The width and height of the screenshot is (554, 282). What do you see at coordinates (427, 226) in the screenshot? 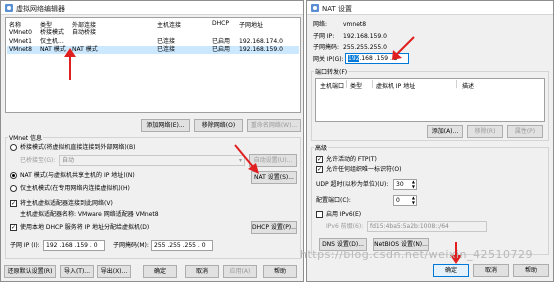
I see `ipv6-prefix-input: fd15:4ba5:5a2b:1008::/64` at bounding box center [427, 226].